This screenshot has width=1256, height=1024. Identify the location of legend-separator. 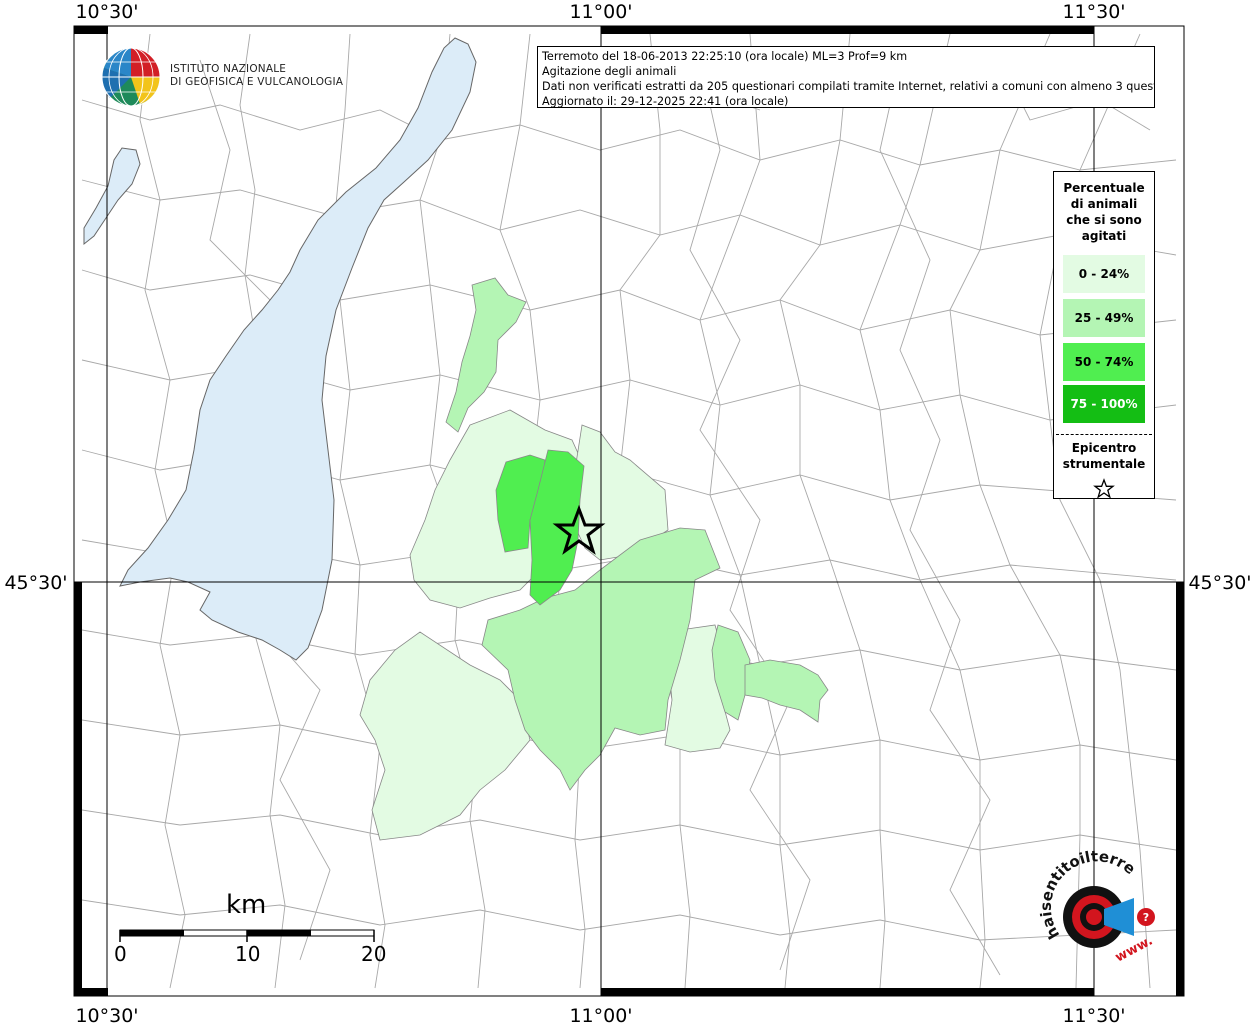
(1104, 434).